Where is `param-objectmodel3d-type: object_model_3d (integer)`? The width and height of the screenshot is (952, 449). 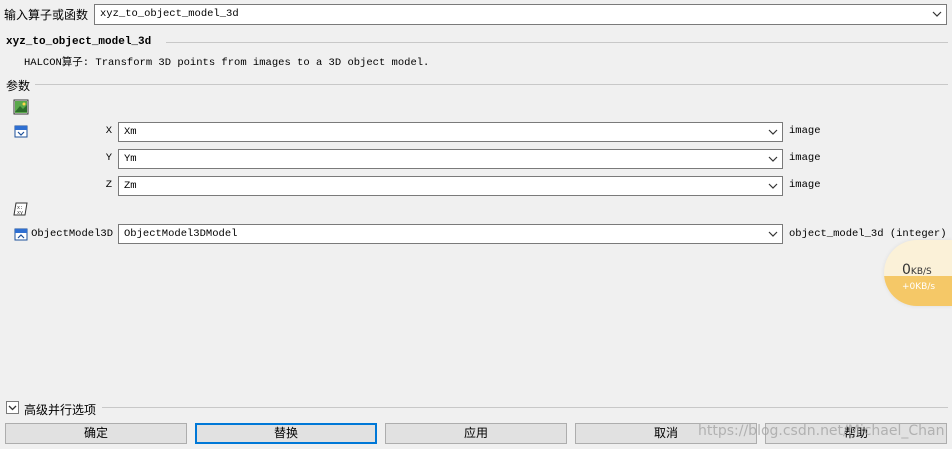 param-objectmodel3d-type: object_model_3d (integer) is located at coordinates (868, 234).